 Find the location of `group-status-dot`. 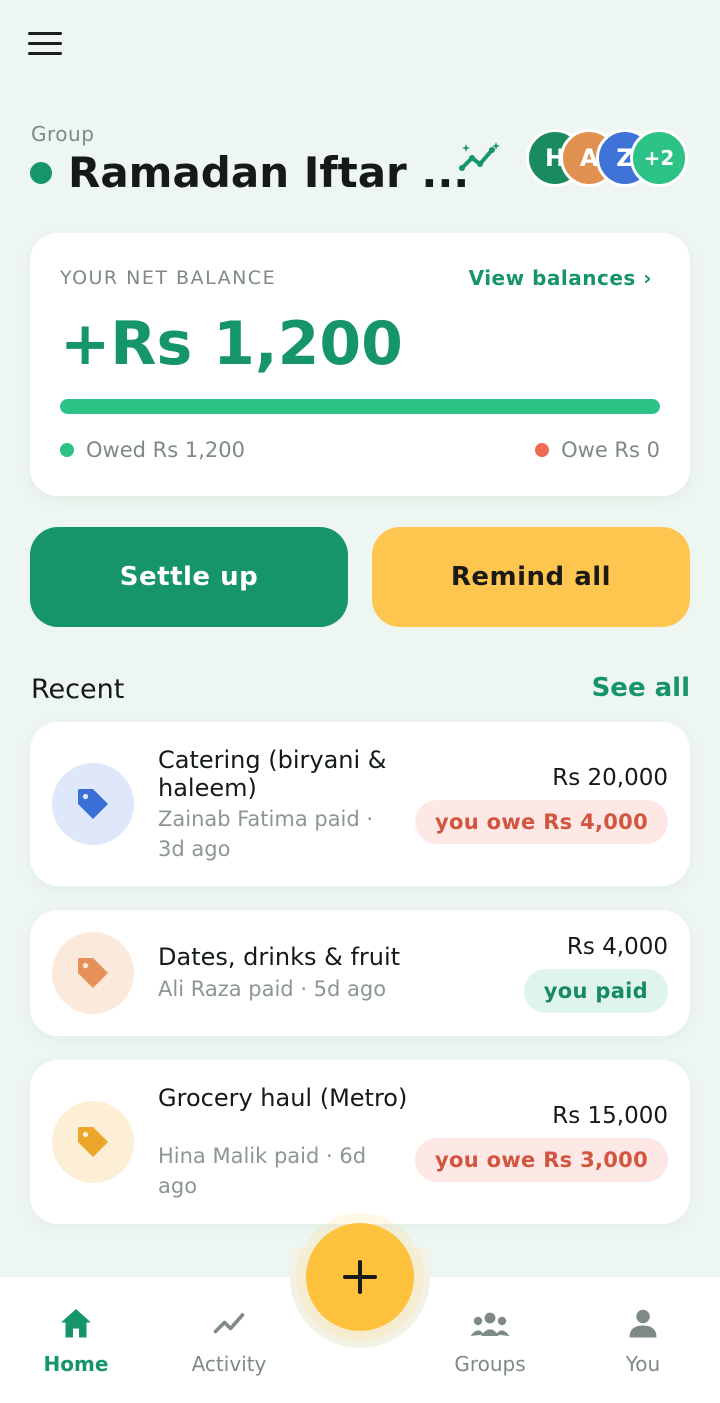

group-status-dot is located at coordinates (41, 172).